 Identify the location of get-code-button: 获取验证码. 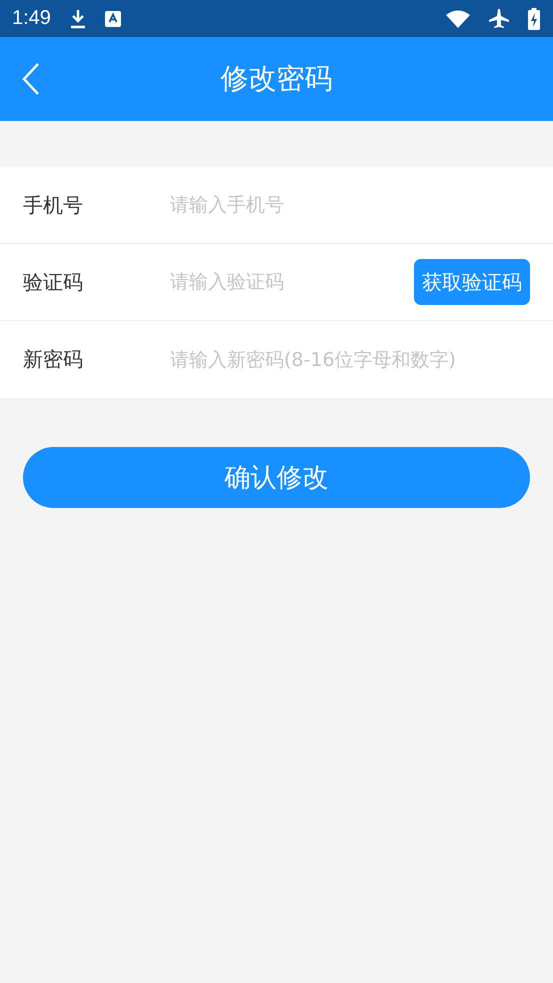
(472, 282).